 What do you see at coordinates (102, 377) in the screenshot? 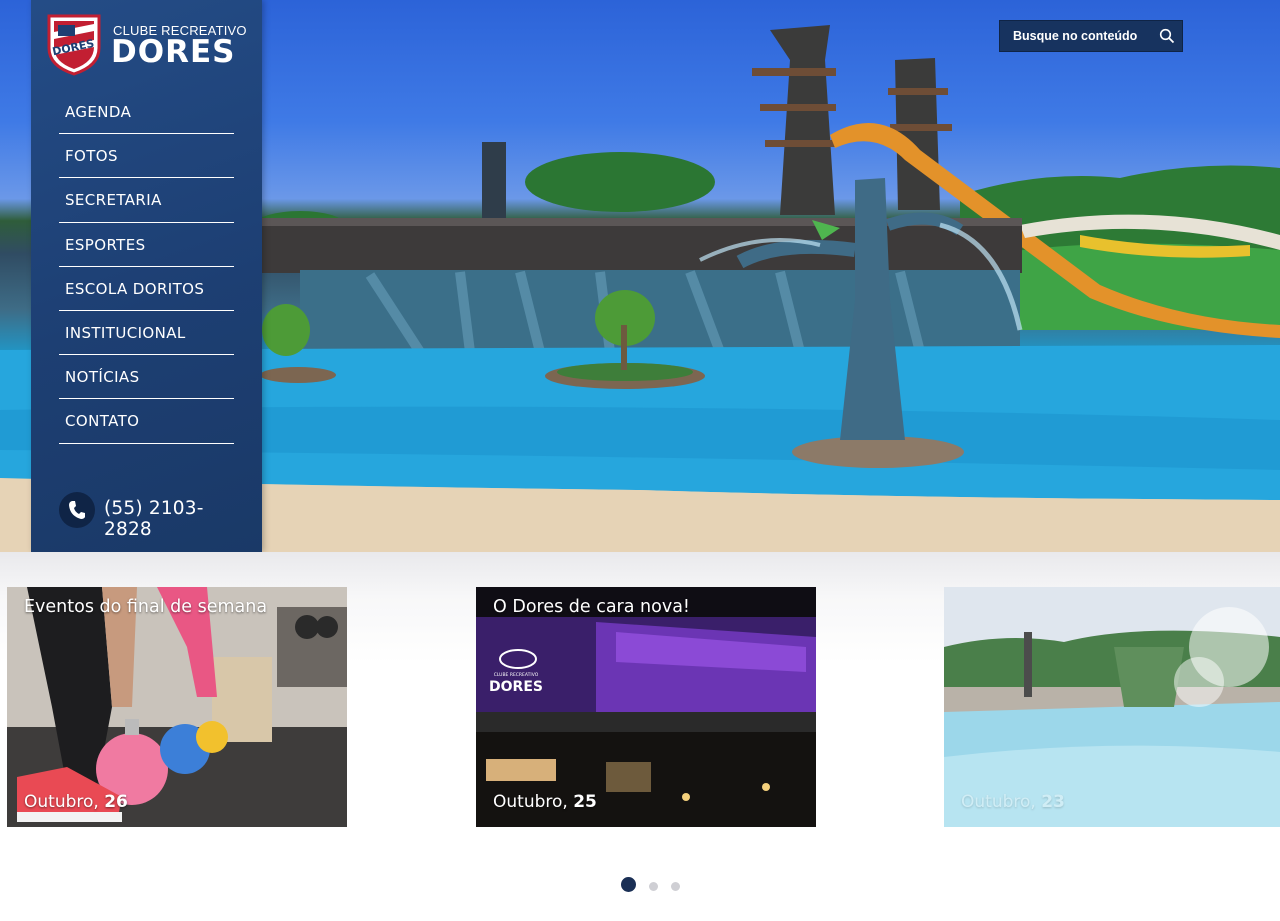
I see `menu-item-label: NOTÍCIAS` at bounding box center [102, 377].